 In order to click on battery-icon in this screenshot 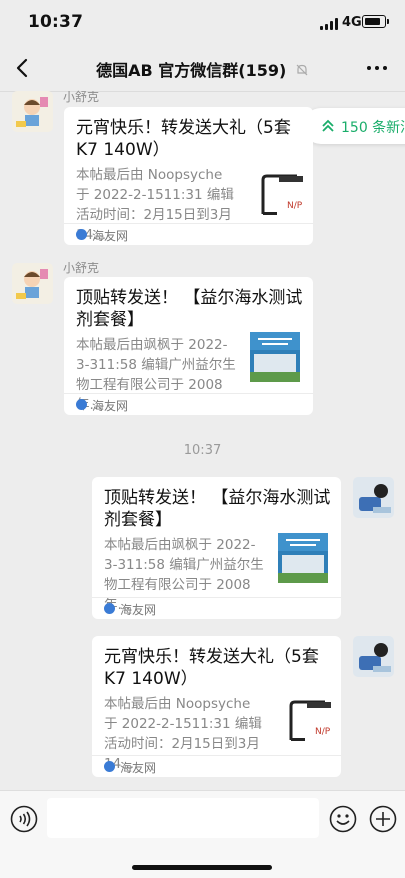, I will do `click(375, 21)`.